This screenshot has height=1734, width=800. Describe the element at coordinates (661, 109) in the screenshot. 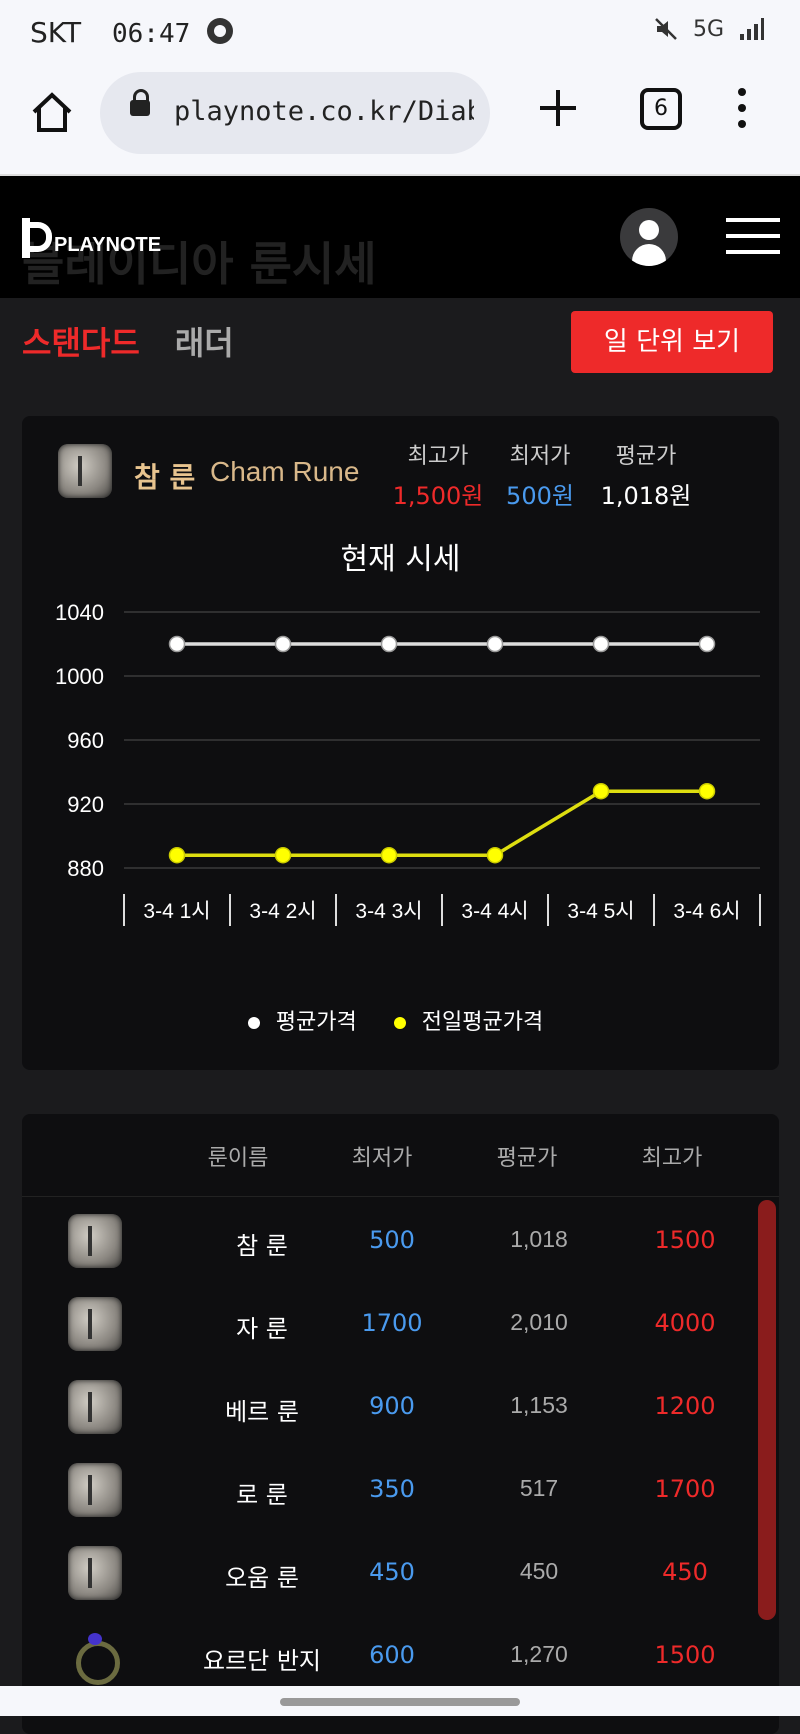

I see `tab-count-button: 6` at that location.